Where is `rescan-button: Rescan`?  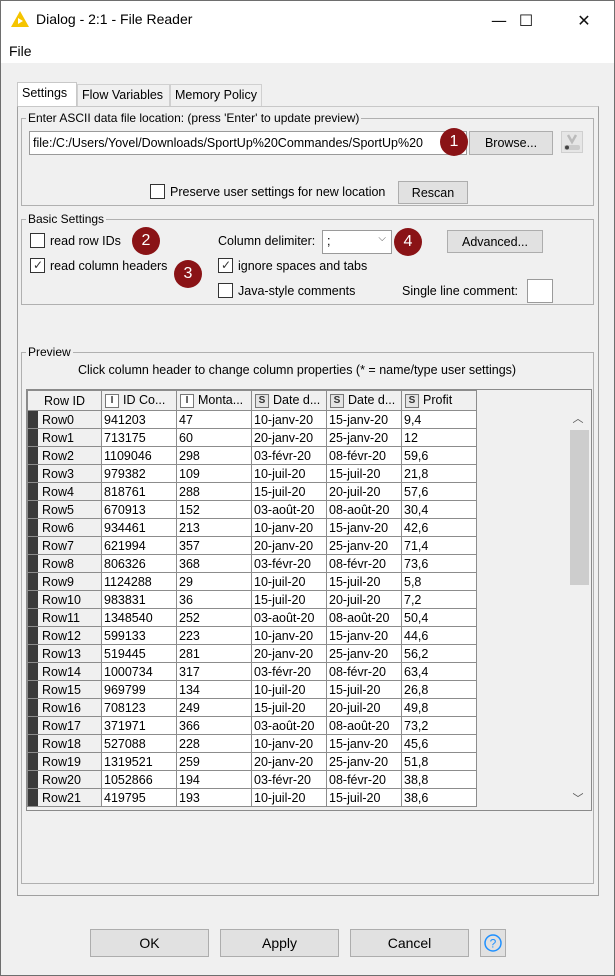
rescan-button: Rescan is located at coordinates (433, 192).